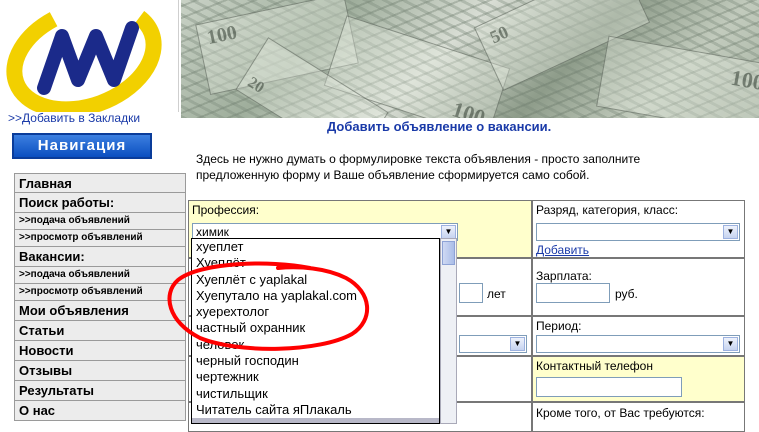  I want to click on salary-cell: Зарплата: руб., so click(638, 287).